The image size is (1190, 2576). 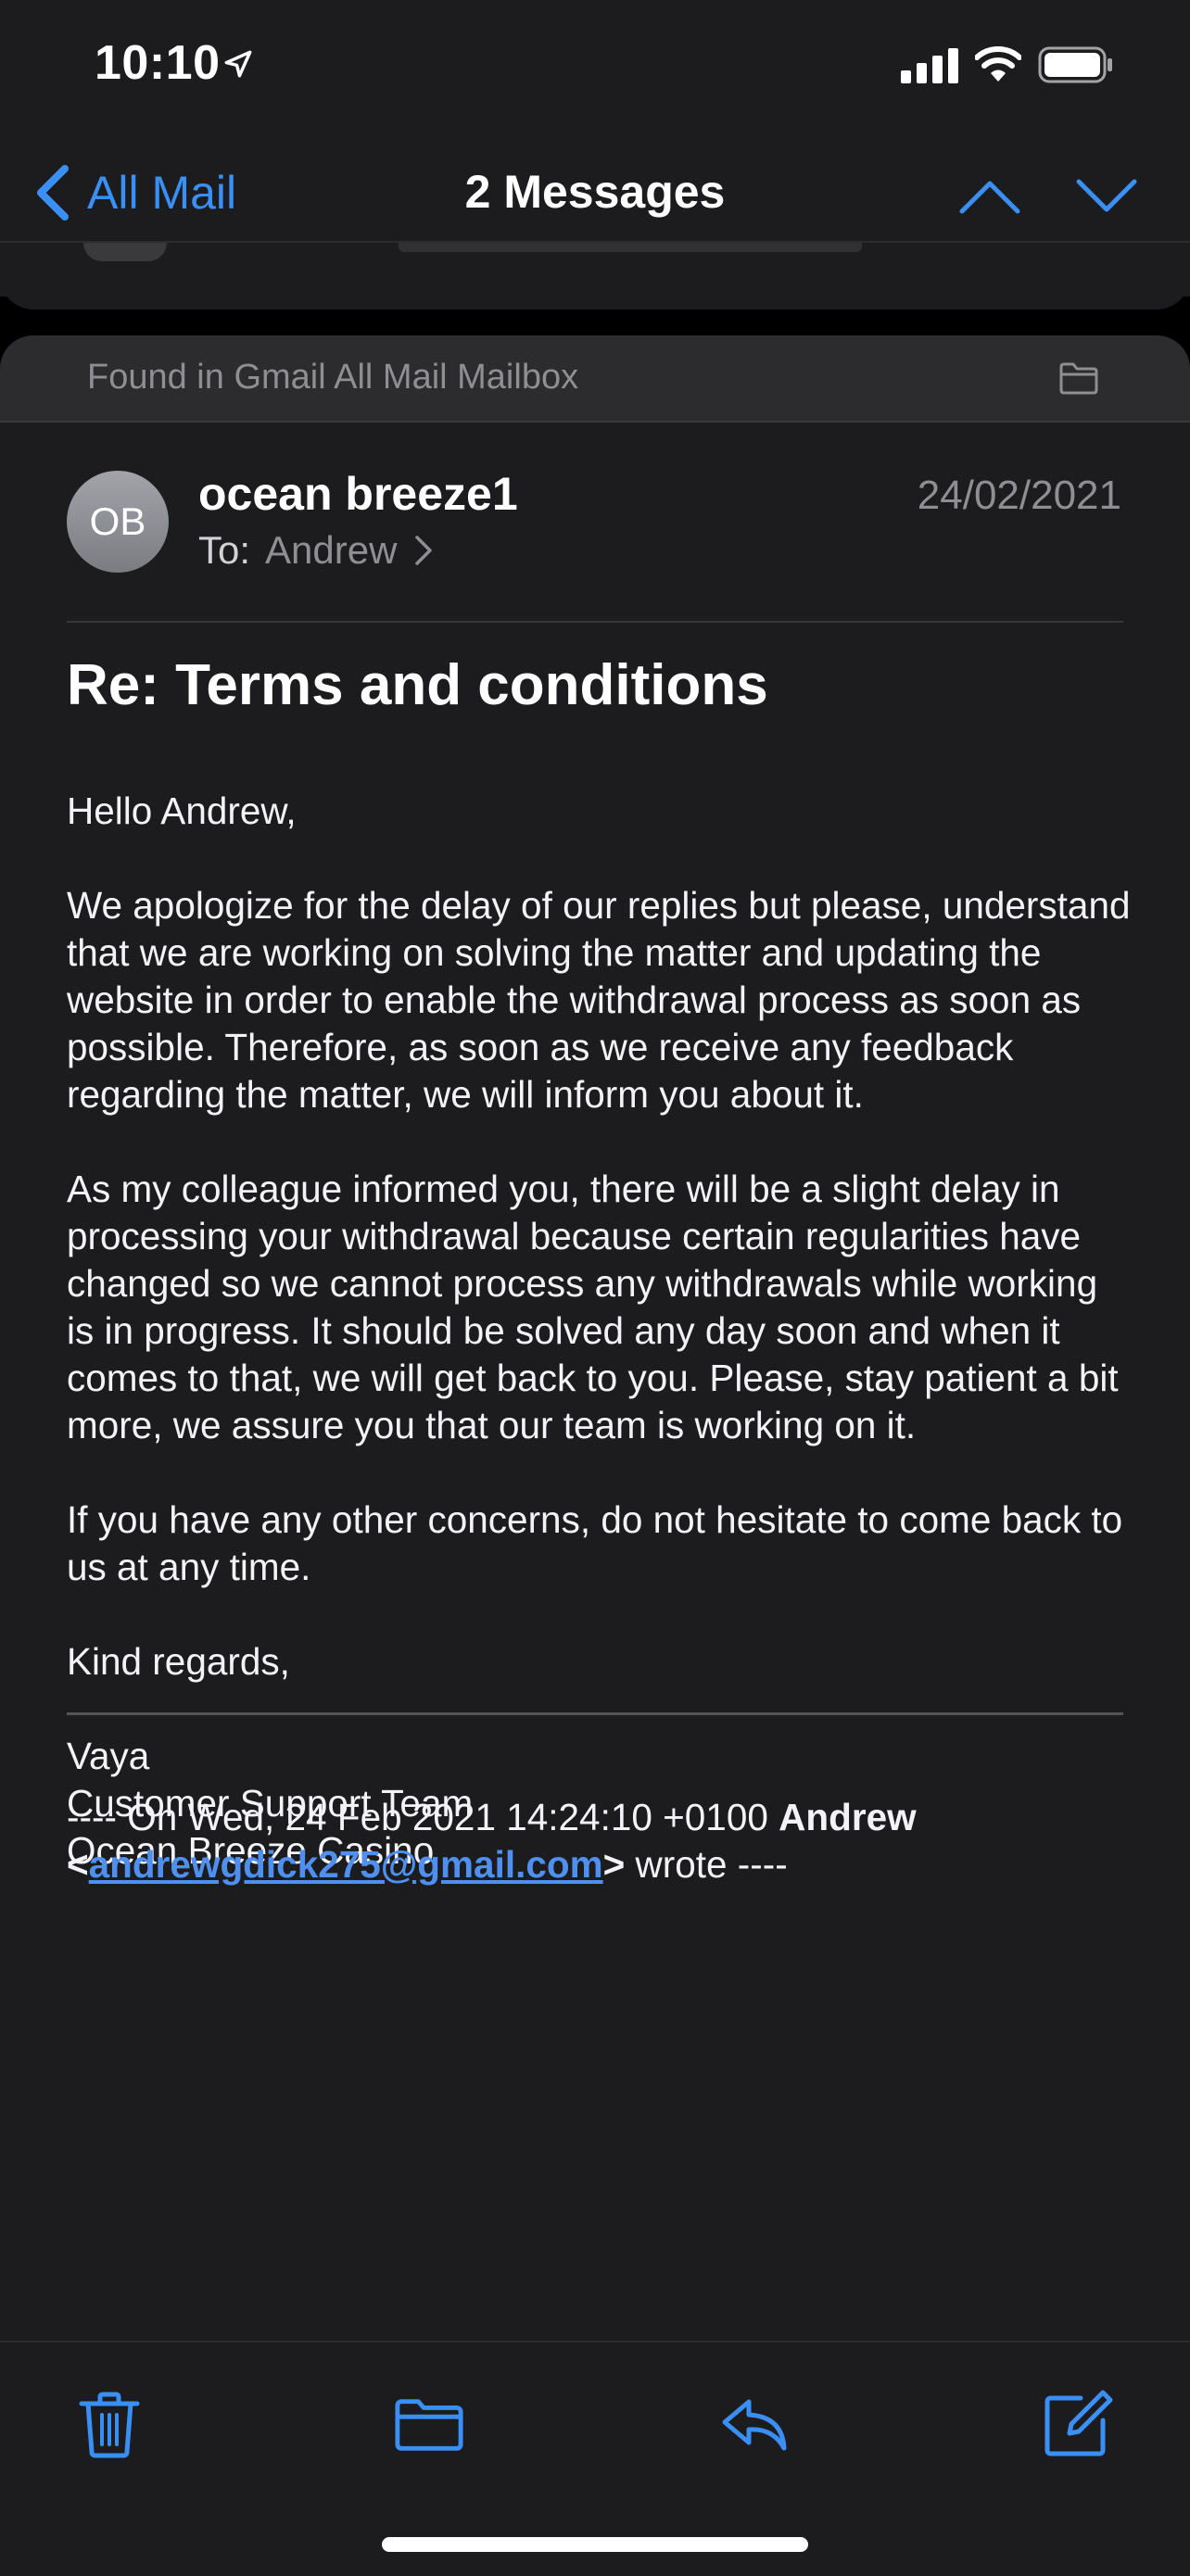 What do you see at coordinates (358, 494) in the screenshot?
I see `sender-name: ocean breeze1` at bounding box center [358, 494].